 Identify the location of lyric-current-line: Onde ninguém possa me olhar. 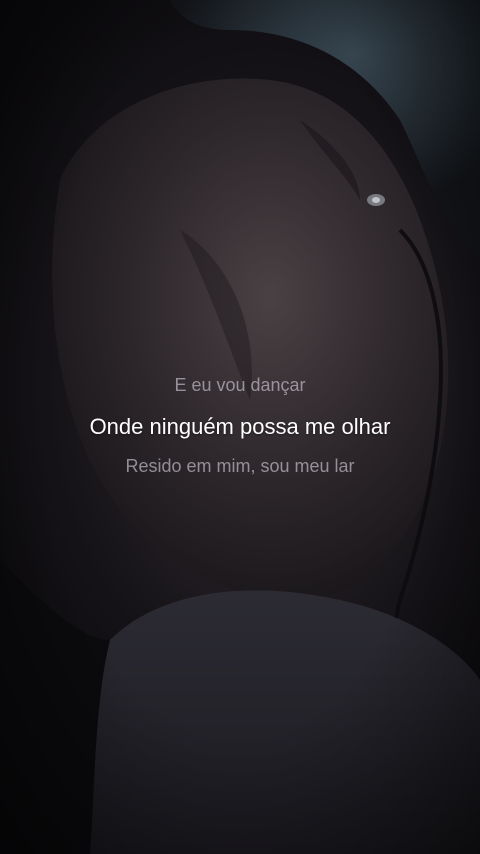
(240, 426).